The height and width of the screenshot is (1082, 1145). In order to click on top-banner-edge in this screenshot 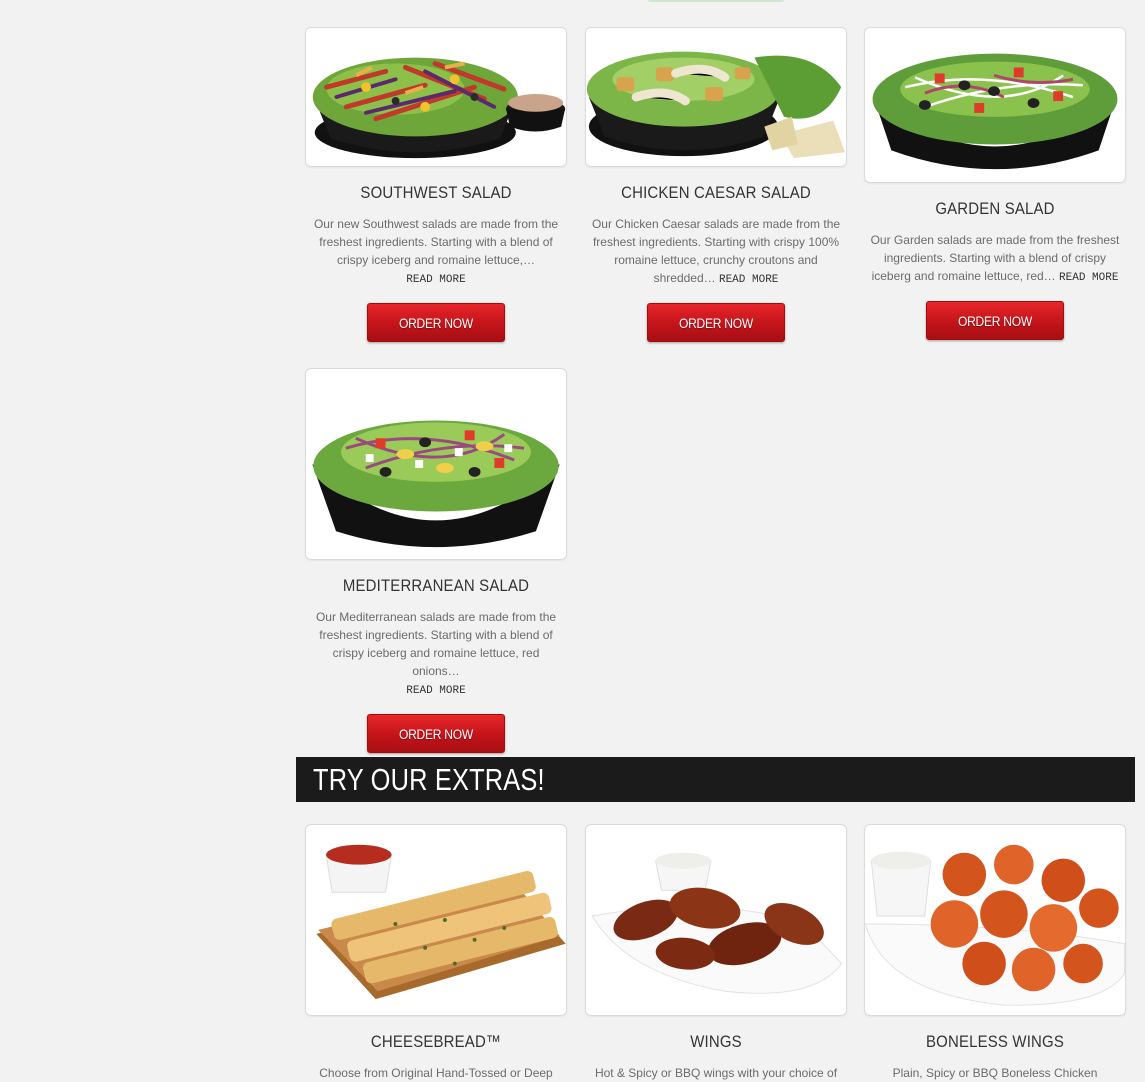, I will do `click(716, 1)`.